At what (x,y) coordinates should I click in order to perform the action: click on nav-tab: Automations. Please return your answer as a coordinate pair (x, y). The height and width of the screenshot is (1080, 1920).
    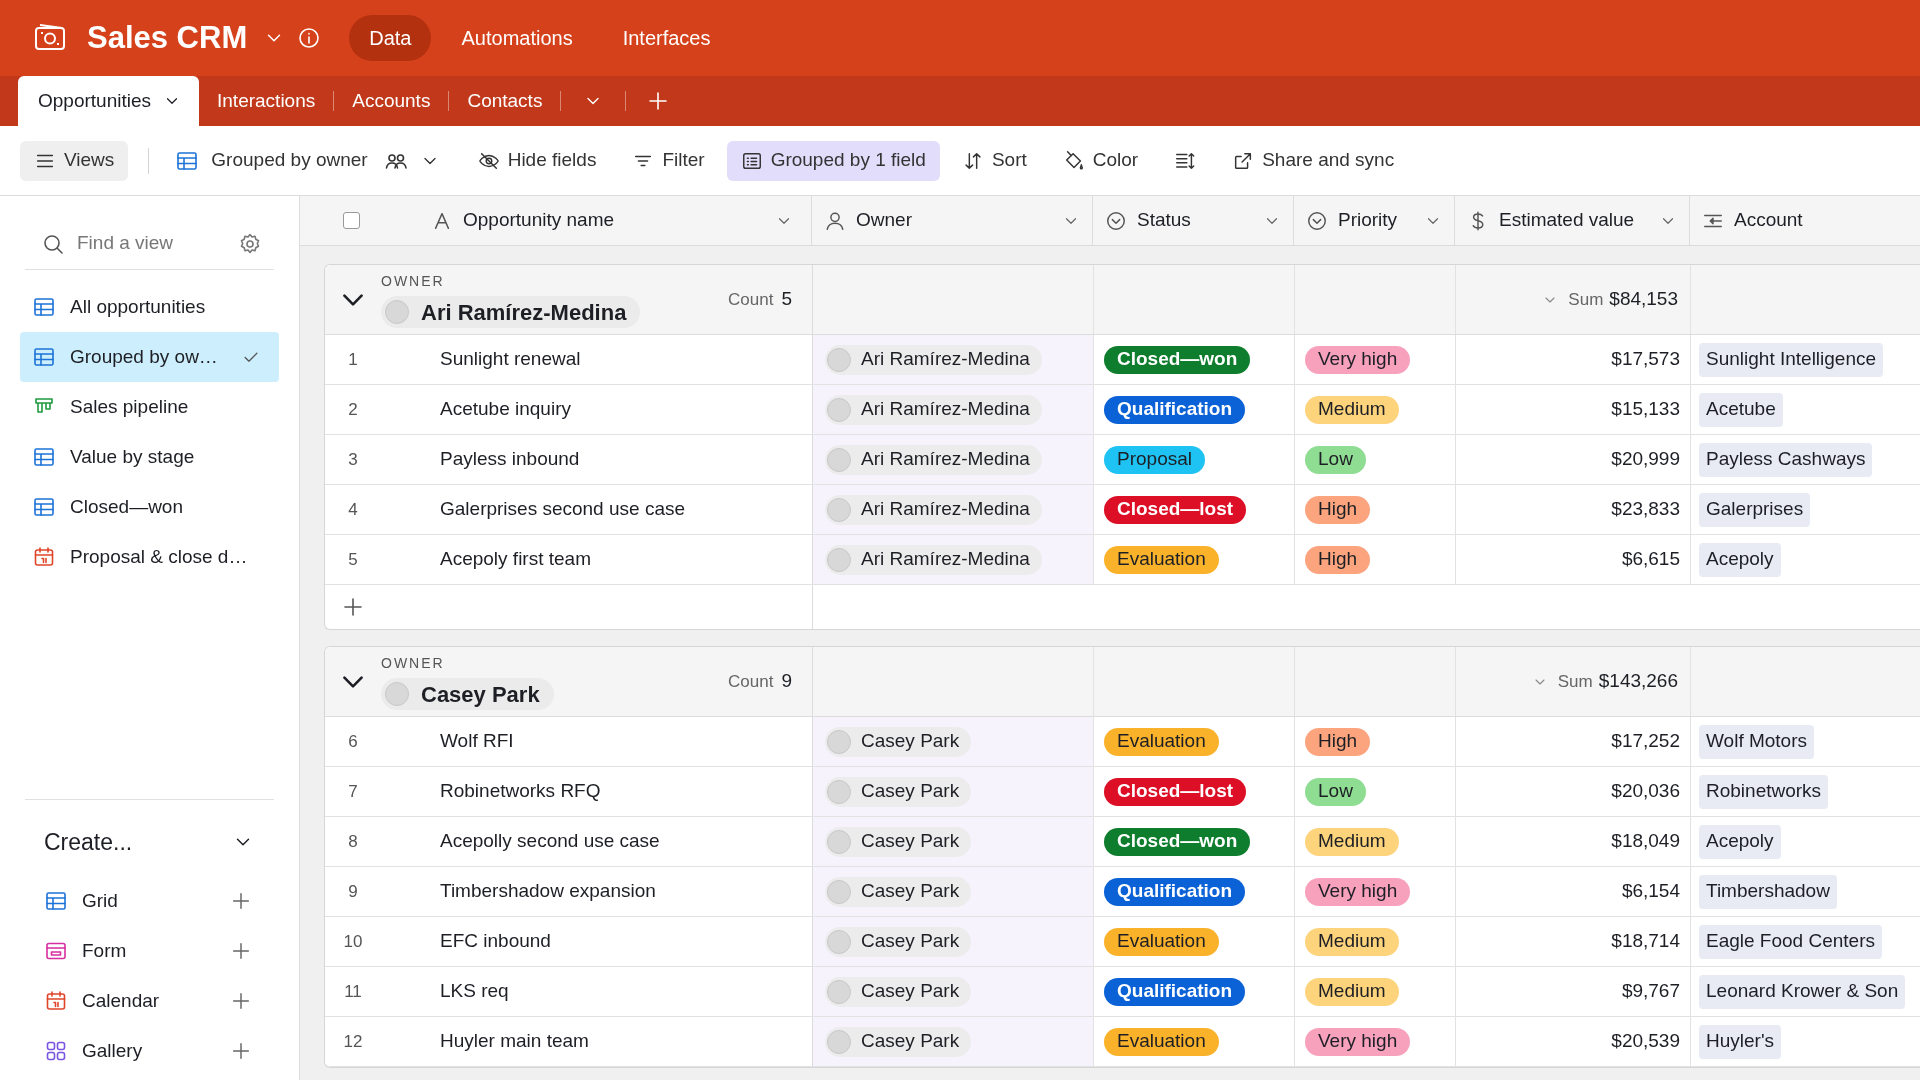
    Looking at the image, I should click on (517, 38).